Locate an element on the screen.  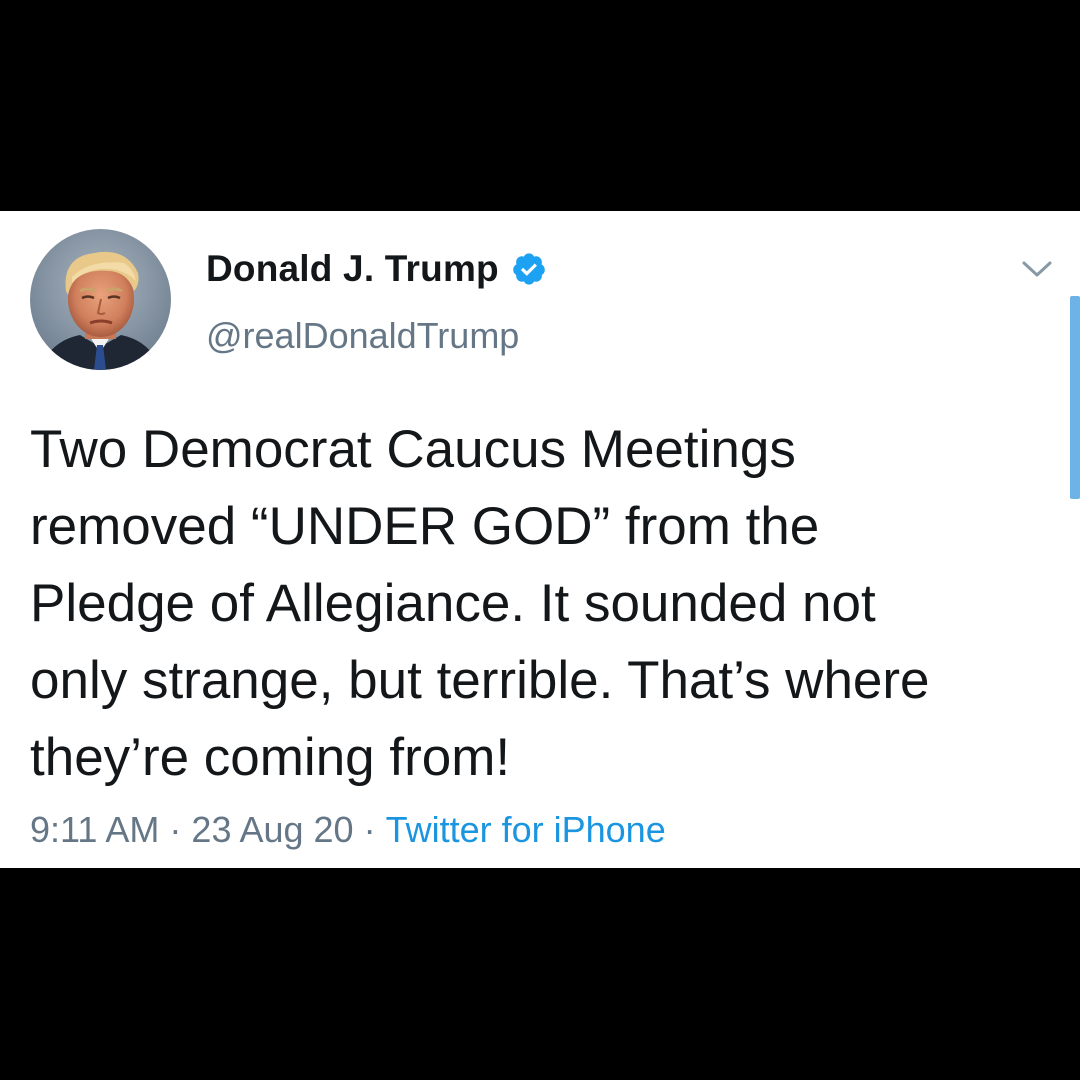
author-handle: @realDonaldTrump is located at coordinates (362, 336).